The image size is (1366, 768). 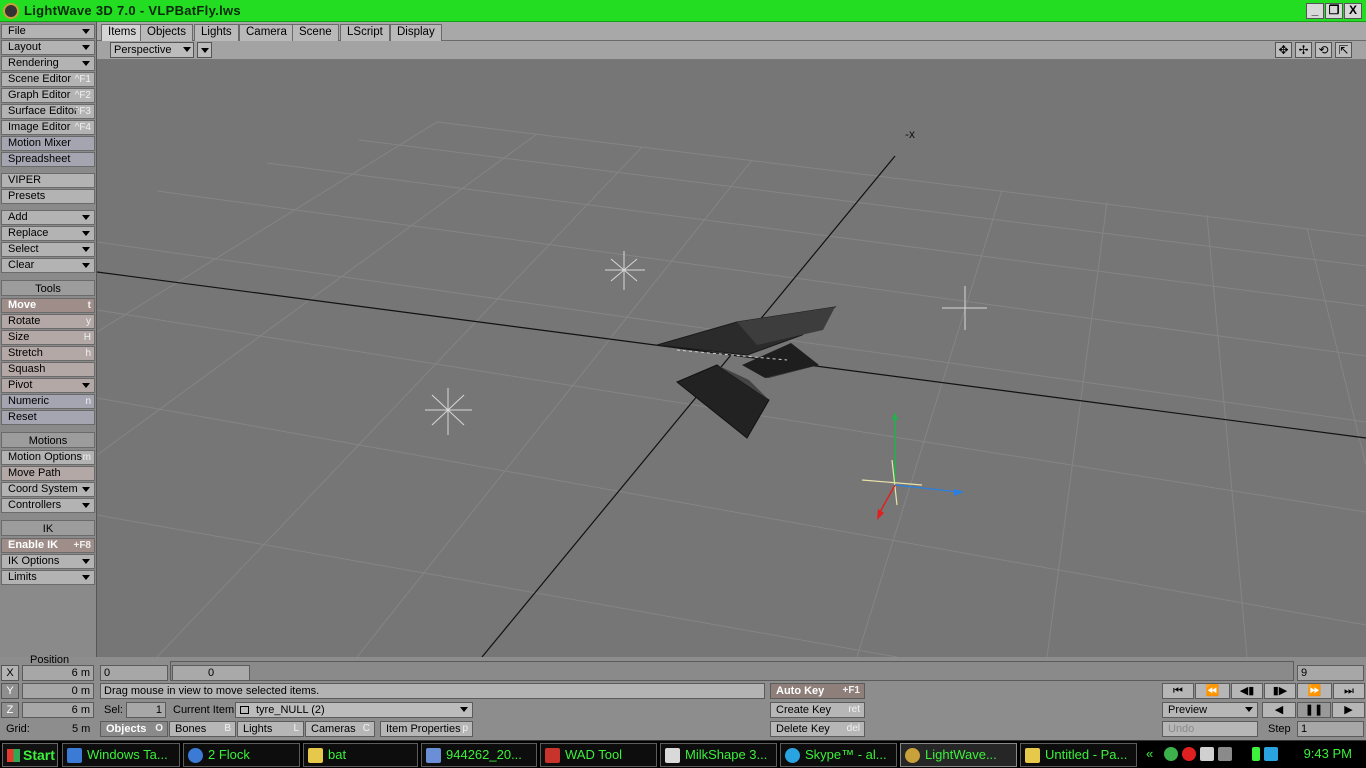 I want to click on first-frame-button: ⏮, so click(x=1178, y=691).